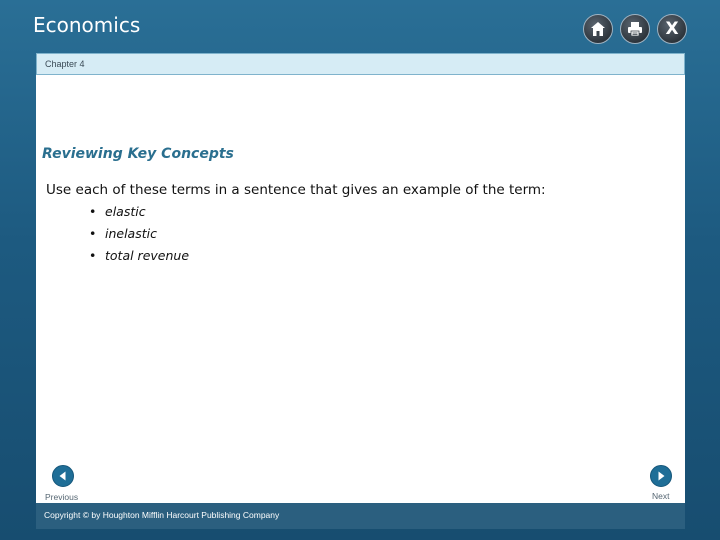  Describe the element at coordinates (131, 233) in the screenshot. I see `term-text: inelastic` at that location.